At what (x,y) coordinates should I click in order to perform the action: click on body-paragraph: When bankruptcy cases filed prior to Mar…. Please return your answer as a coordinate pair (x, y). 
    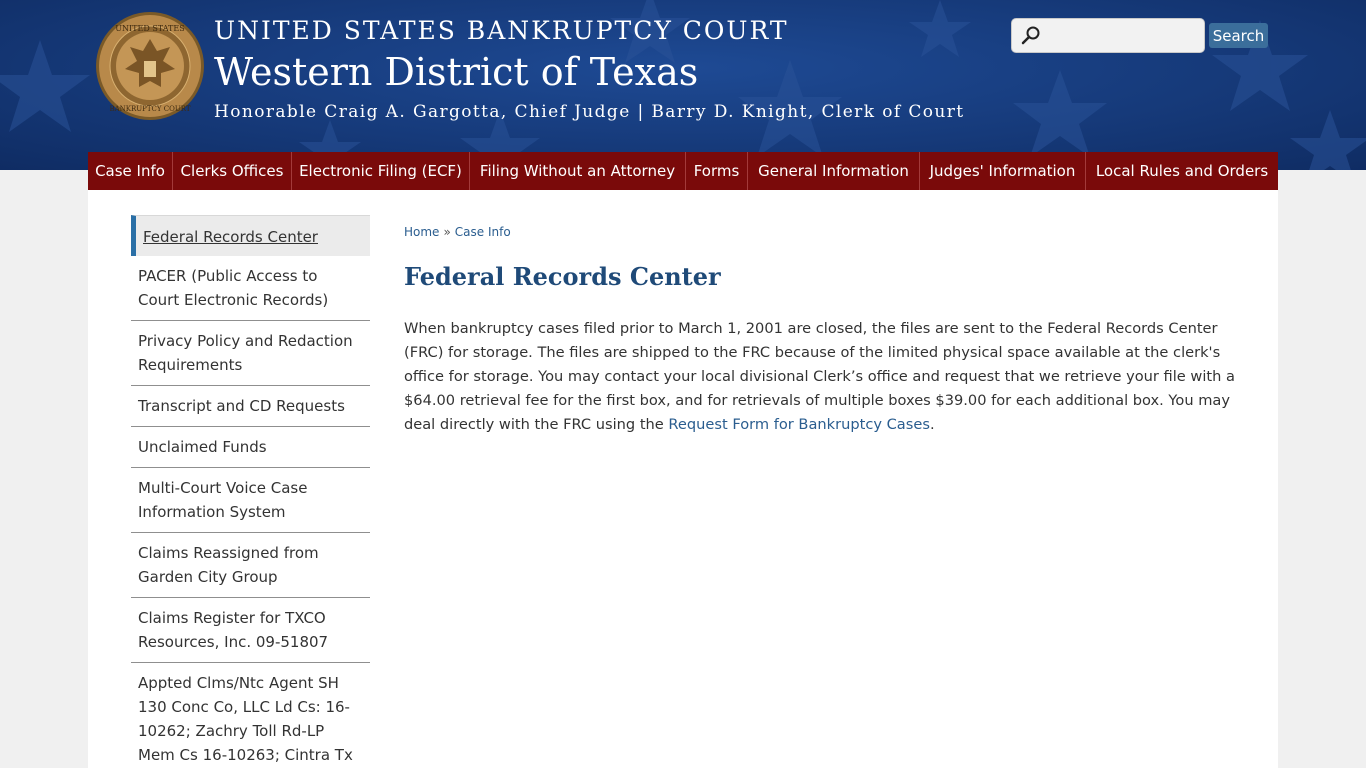
    Looking at the image, I should click on (832, 377).